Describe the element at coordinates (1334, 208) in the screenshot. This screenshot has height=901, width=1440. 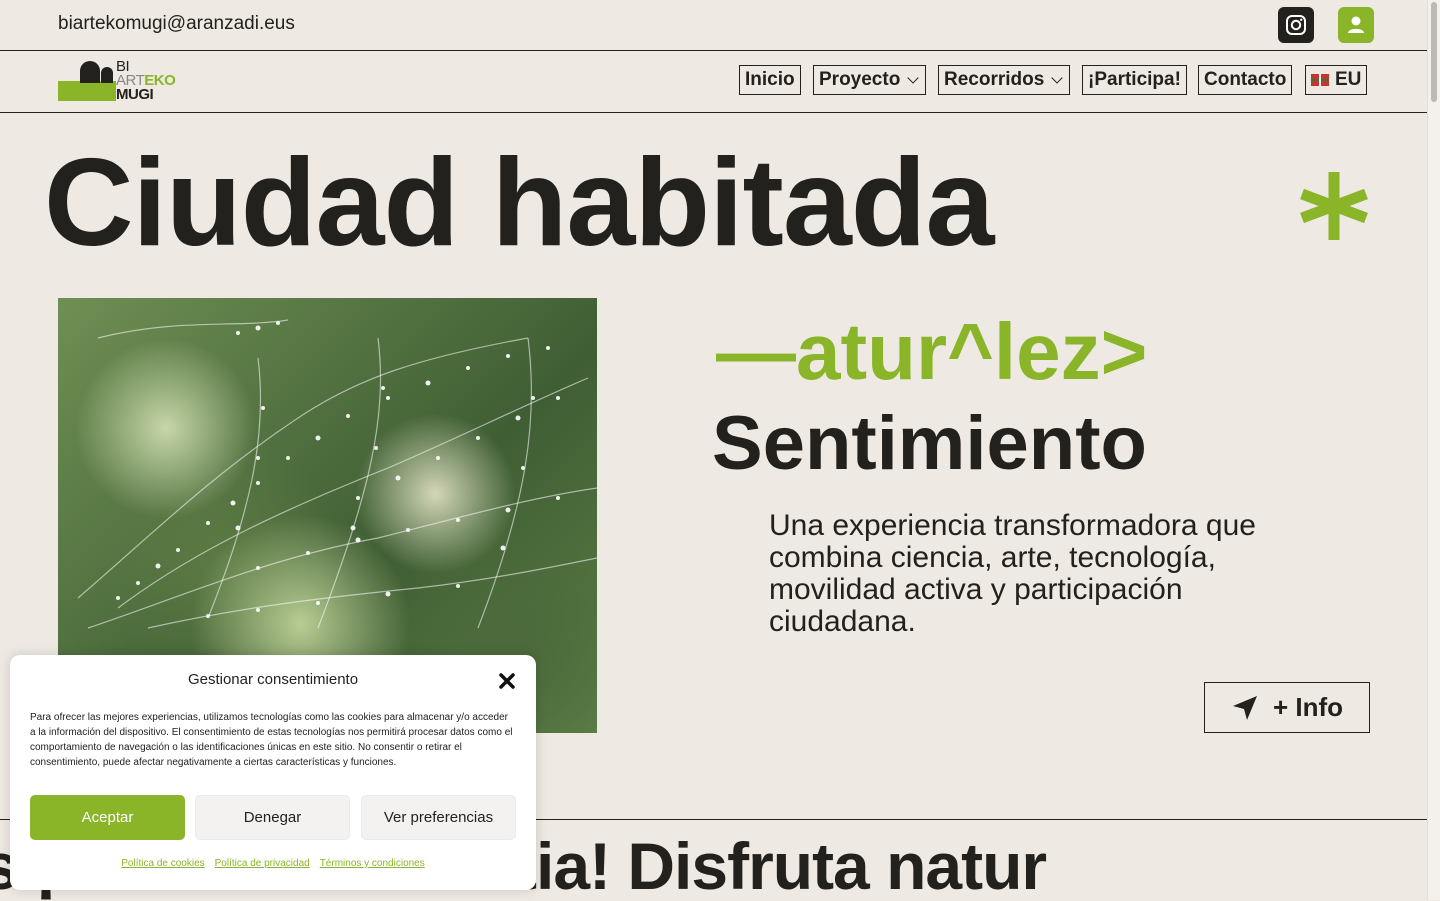
I see `asterisk-icon` at that location.